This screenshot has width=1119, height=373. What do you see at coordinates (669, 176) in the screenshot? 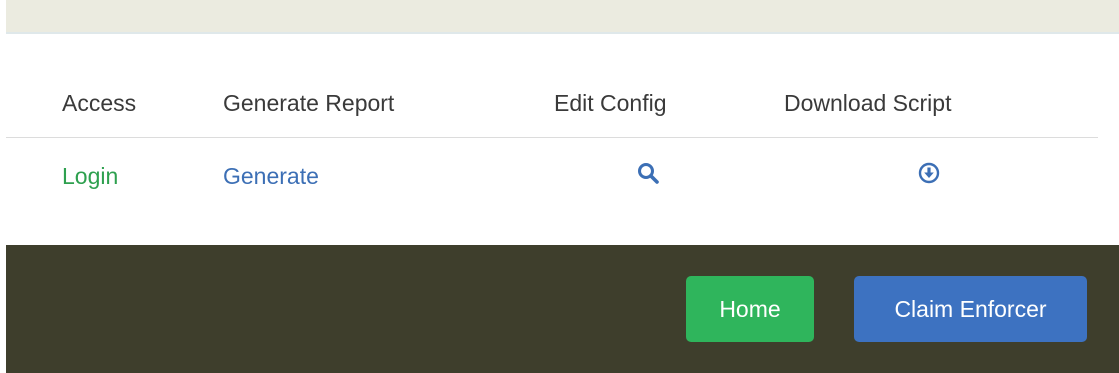
I see `edit-config-cell` at bounding box center [669, 176].